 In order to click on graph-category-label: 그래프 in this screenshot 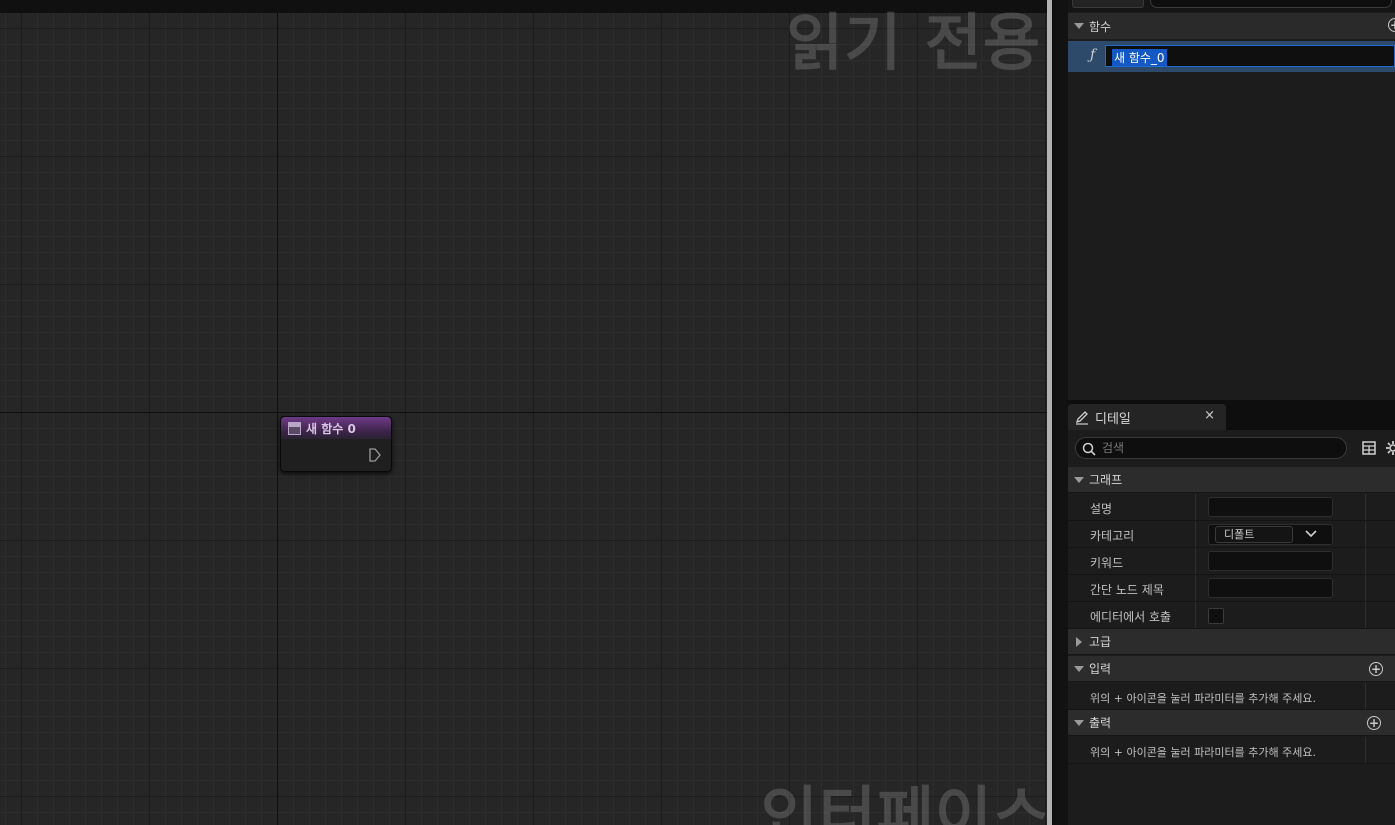, I will do `click(1106, 480)`.